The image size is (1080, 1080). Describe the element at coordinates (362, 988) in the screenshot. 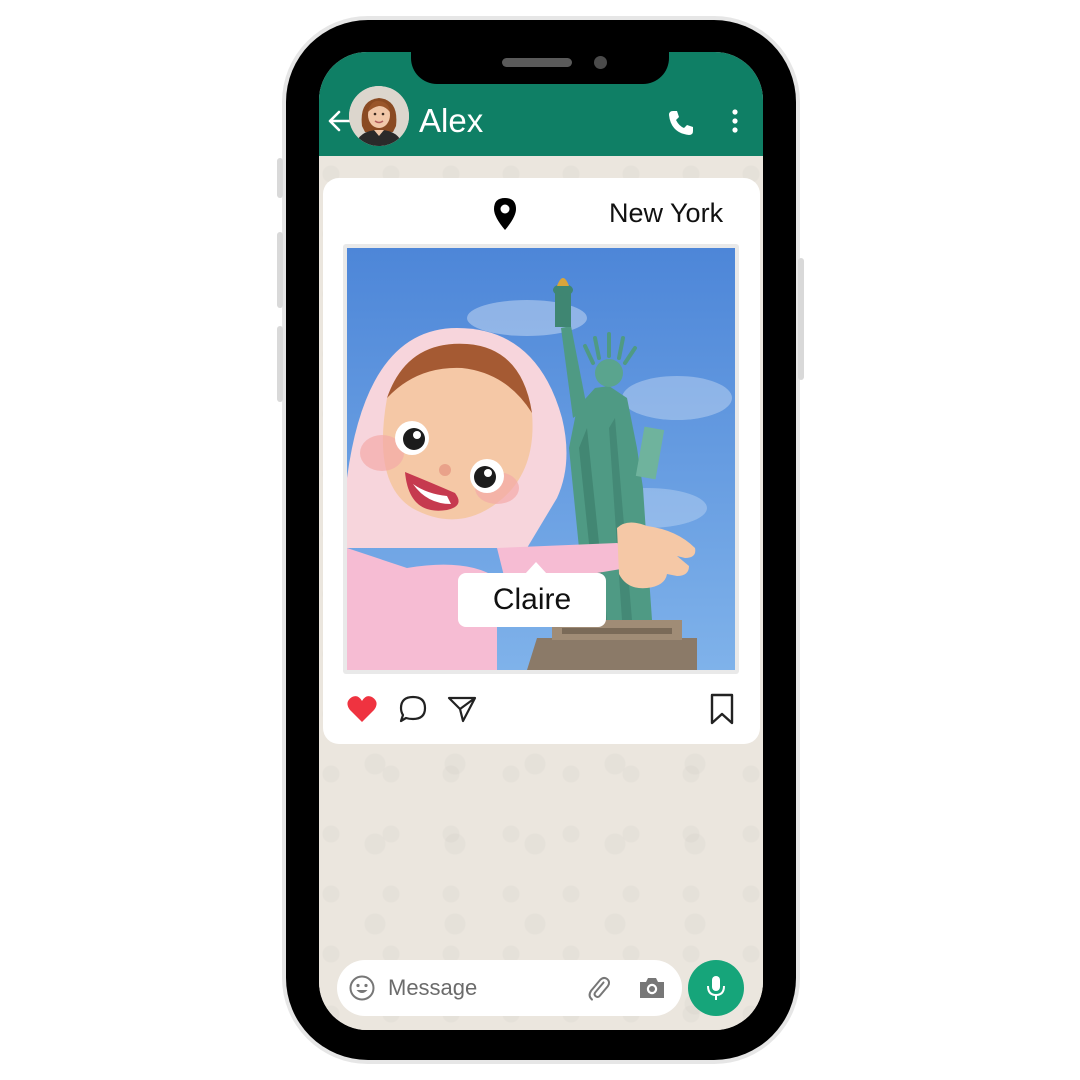

I see `emoji-icon` at that location.